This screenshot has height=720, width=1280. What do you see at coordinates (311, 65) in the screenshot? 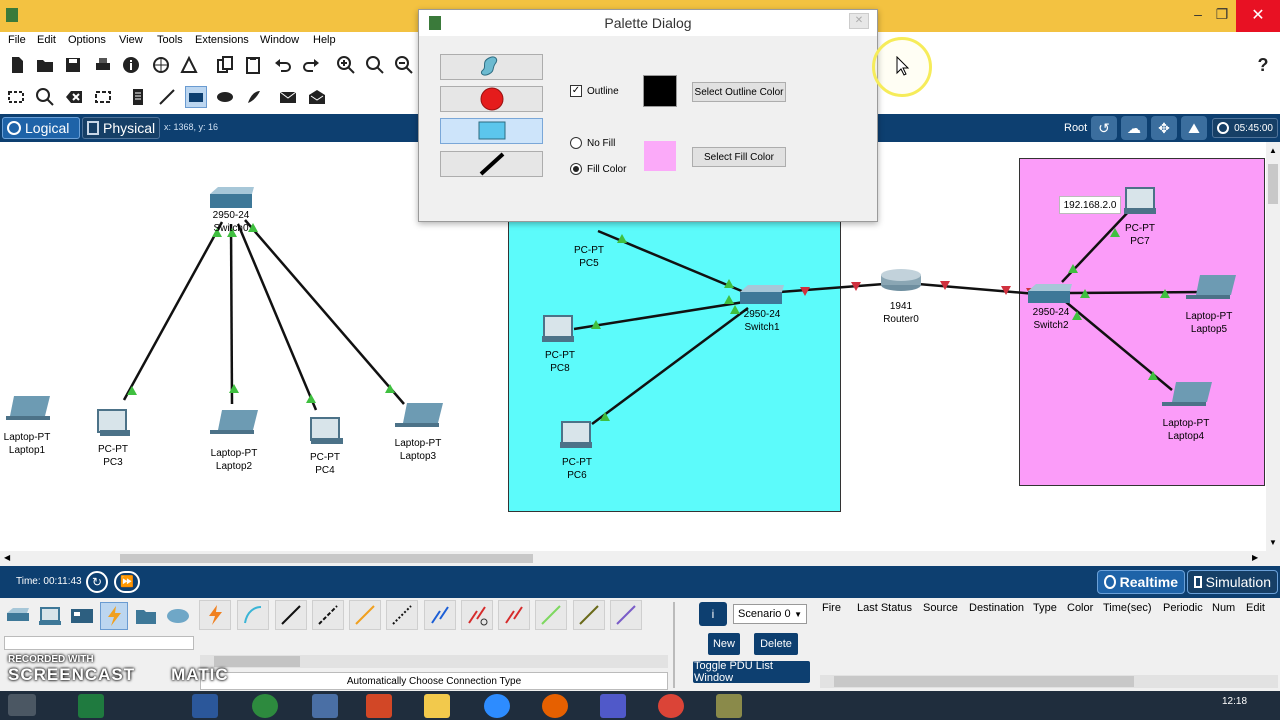
I see `redo-icon` at bounding box center [311, 65].